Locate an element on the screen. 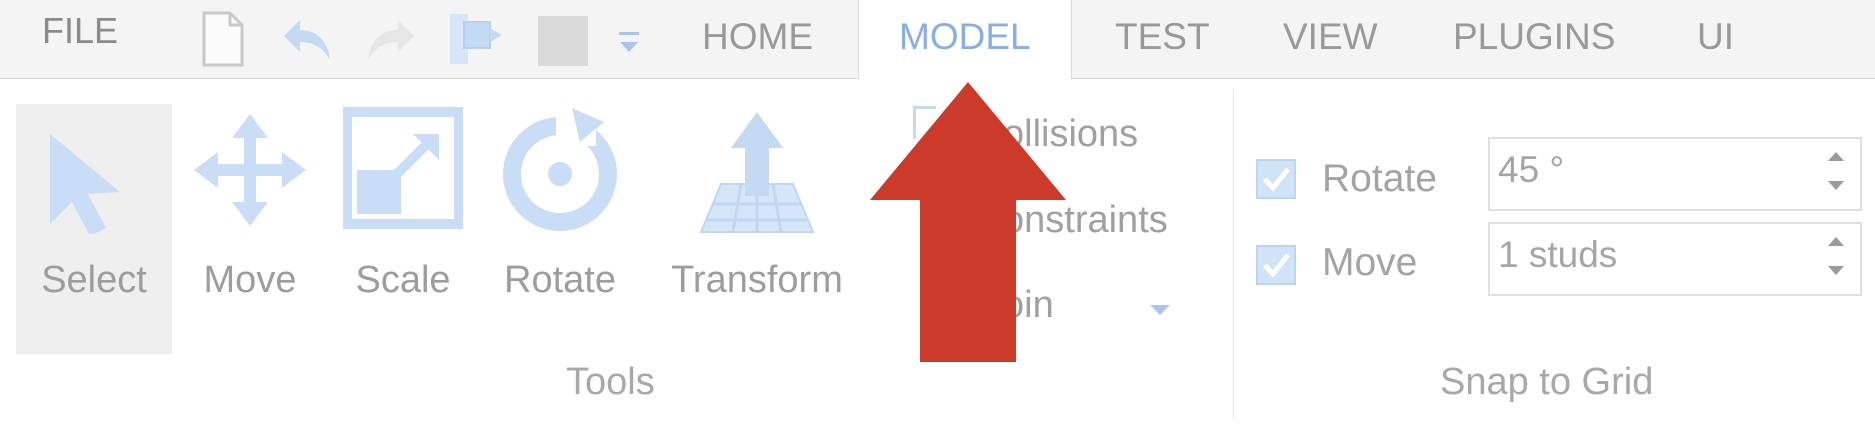  stop-icon is located at coordinates (563, 43).